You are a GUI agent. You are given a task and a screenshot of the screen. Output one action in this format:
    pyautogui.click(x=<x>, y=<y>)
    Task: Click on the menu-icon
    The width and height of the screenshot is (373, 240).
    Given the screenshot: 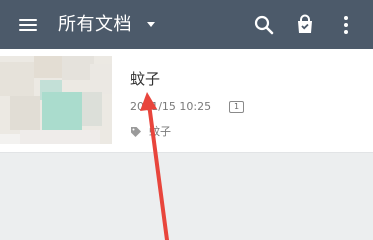 What is the action you would take?
    pyautogui.click(x=28, y=25)
    